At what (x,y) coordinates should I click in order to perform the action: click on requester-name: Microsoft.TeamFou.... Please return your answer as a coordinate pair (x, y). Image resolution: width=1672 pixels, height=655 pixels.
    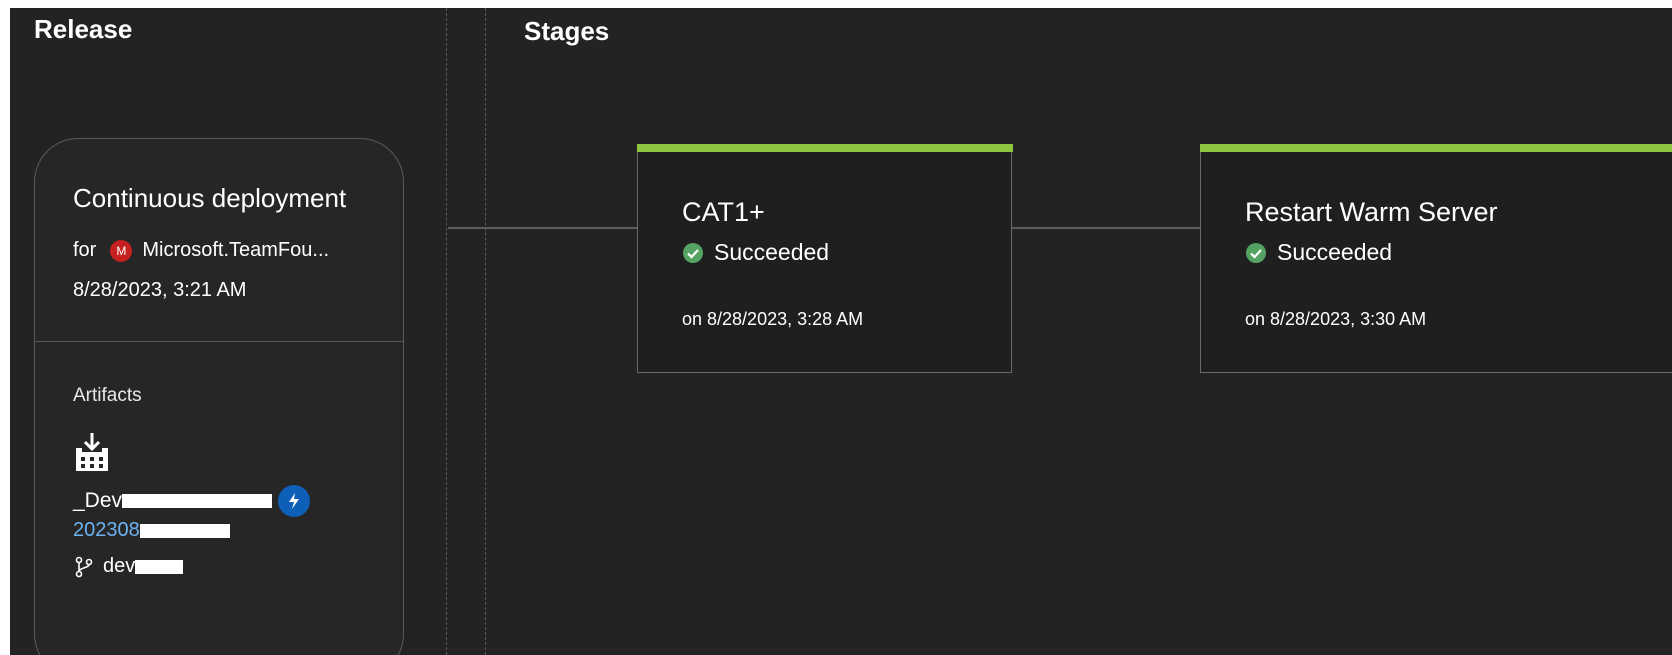
    Looking at the image, I should click on (235, 250).